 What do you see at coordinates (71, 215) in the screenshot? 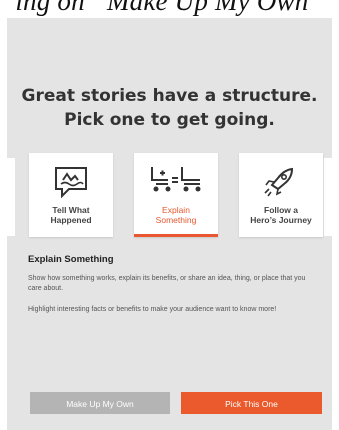
I see `card-label-tell-what-happened: Tell What Happened` at bounding box center [71, 215].